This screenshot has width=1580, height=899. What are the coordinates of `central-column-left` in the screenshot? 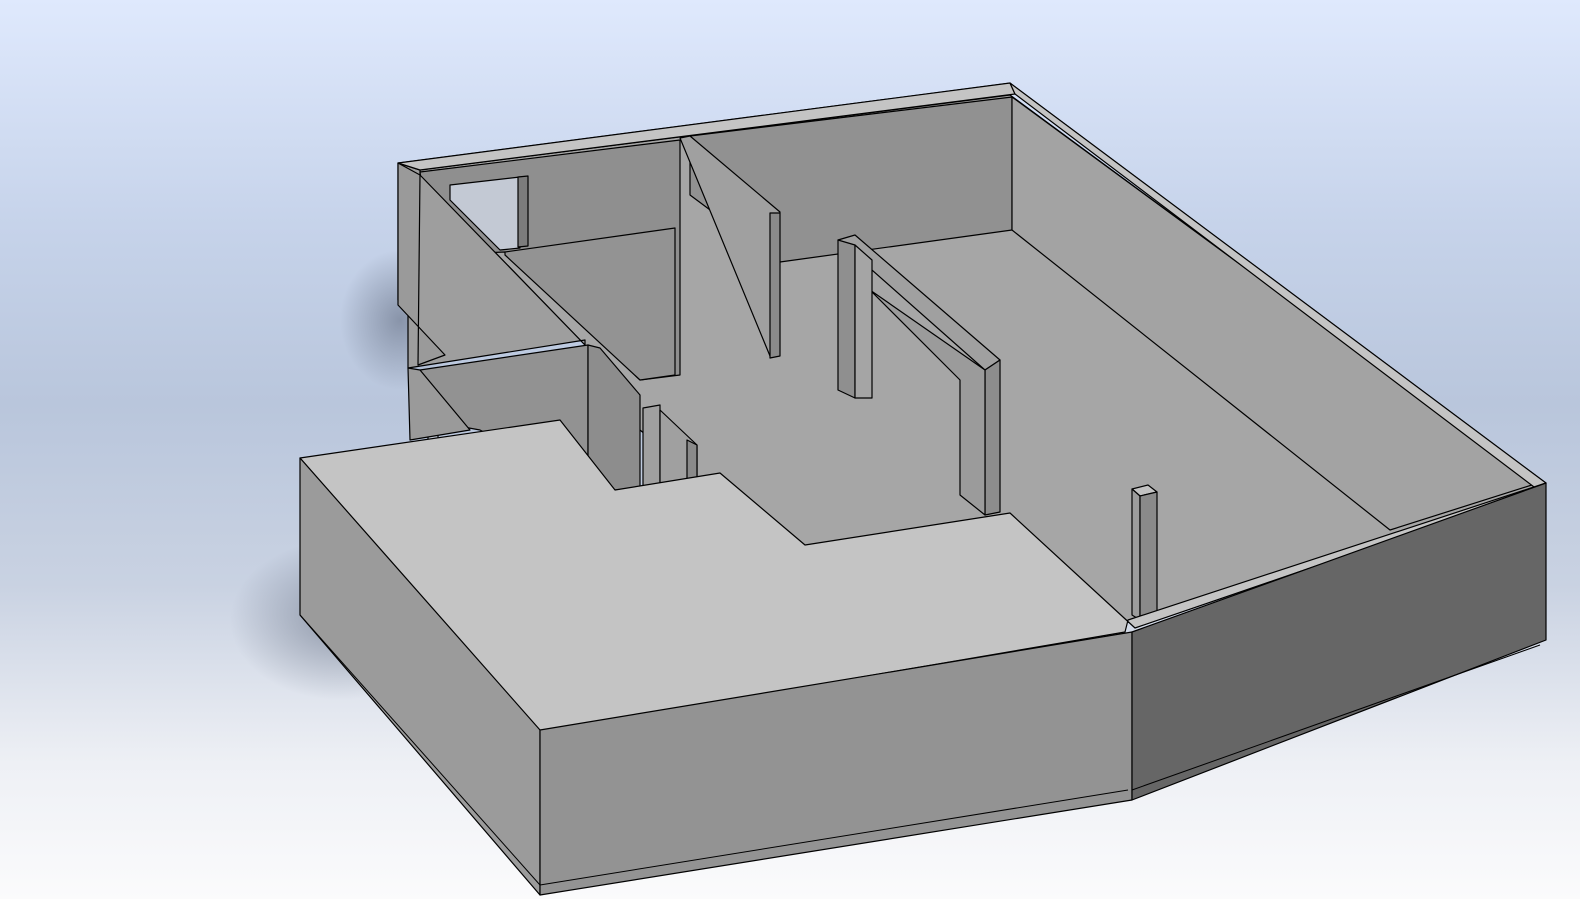 It's located at (846, 319).